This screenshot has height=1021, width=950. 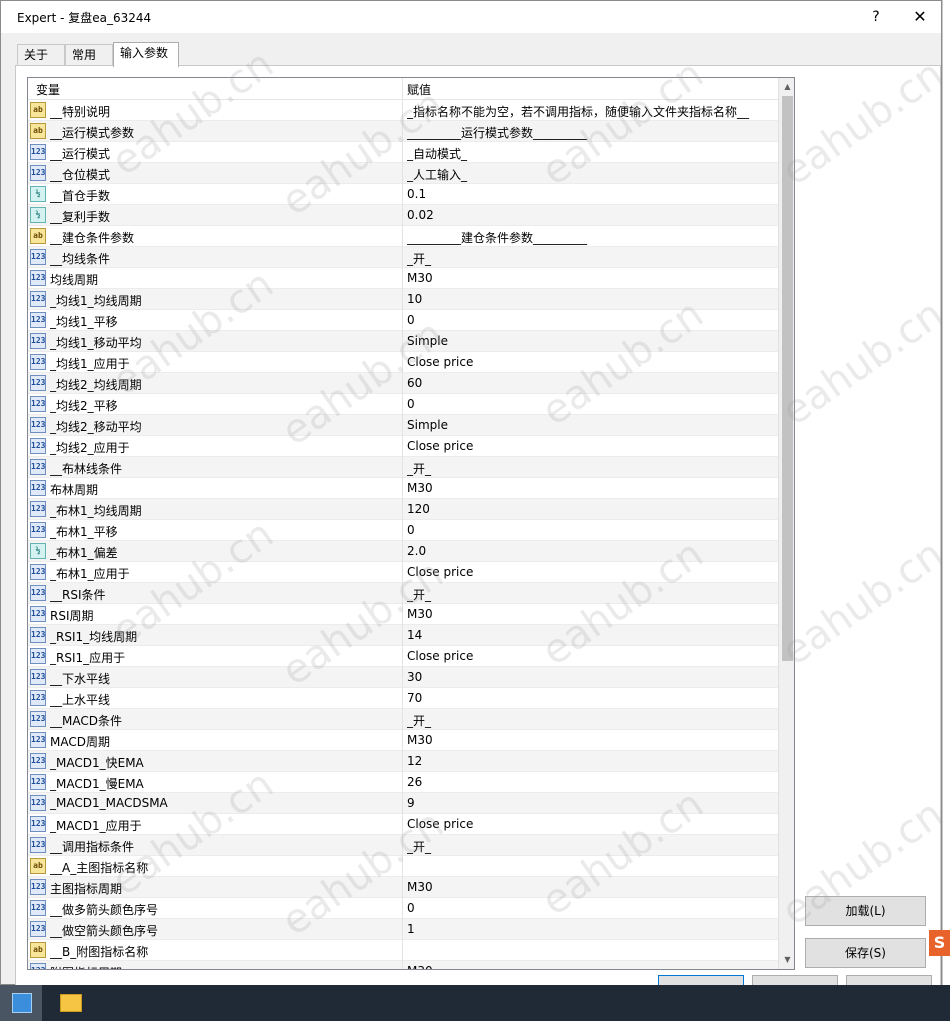 I want to click on variable-value: _指标名称不能为空，若不调用指标，随便输入文件夹指标名称__, so click(x=591, y=111).